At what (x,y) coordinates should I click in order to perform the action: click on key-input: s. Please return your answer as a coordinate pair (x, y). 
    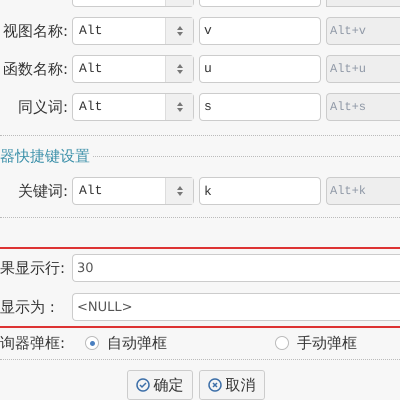
    Looking at the image, I should click on (260, 106).